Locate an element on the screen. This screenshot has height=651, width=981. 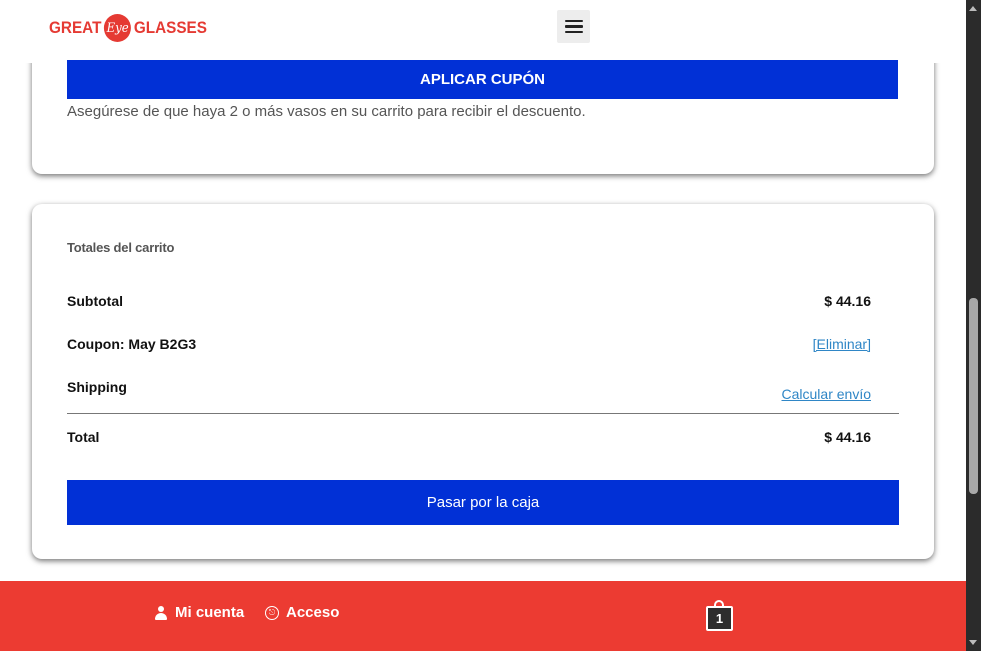
login-link: ⎋ Acceso is located at coordinates (302, 612).